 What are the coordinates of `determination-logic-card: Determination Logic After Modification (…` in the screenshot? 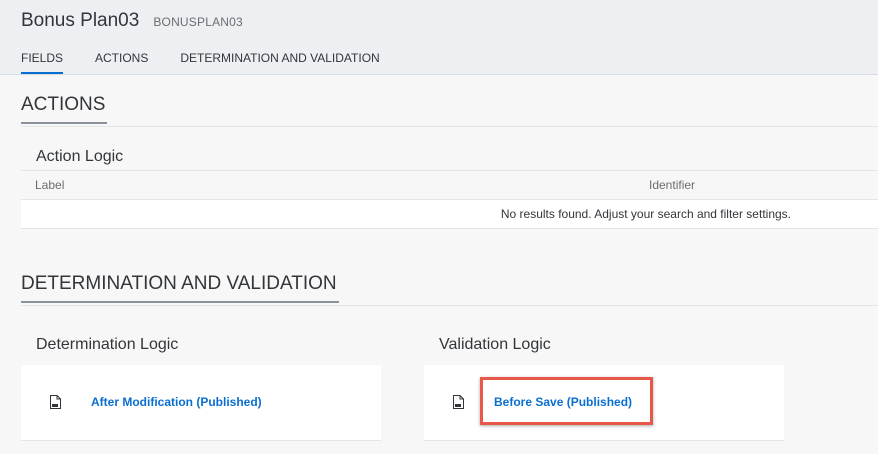 It's located at (201, 383).